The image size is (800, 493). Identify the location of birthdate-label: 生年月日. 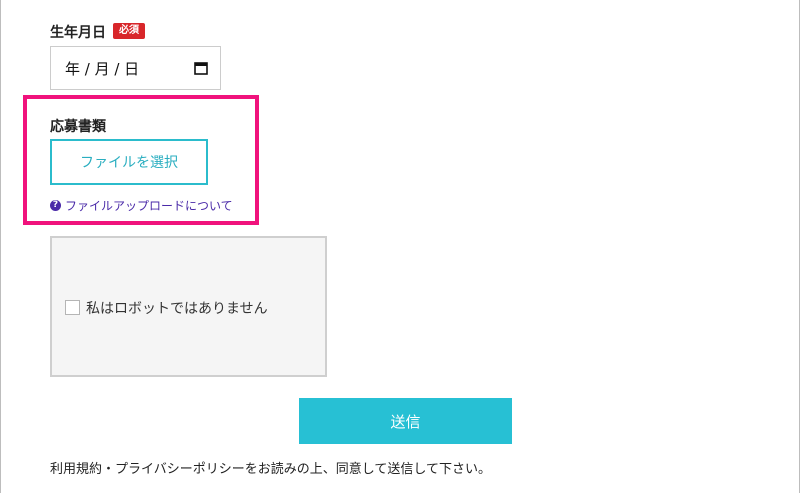
(78, 33).